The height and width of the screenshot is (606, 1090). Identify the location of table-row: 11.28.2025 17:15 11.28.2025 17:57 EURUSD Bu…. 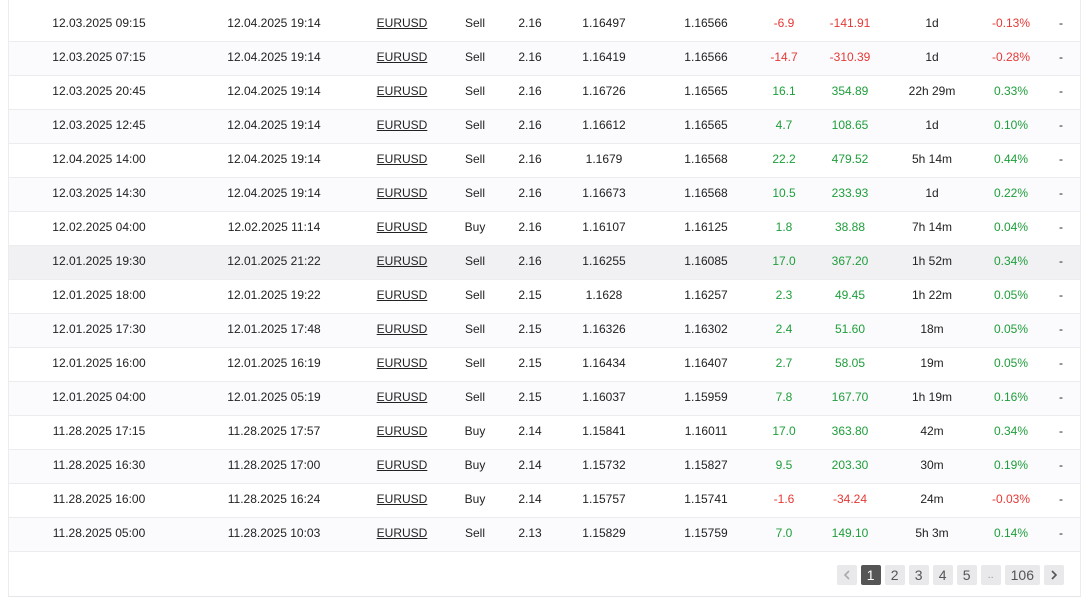
(544, 433).